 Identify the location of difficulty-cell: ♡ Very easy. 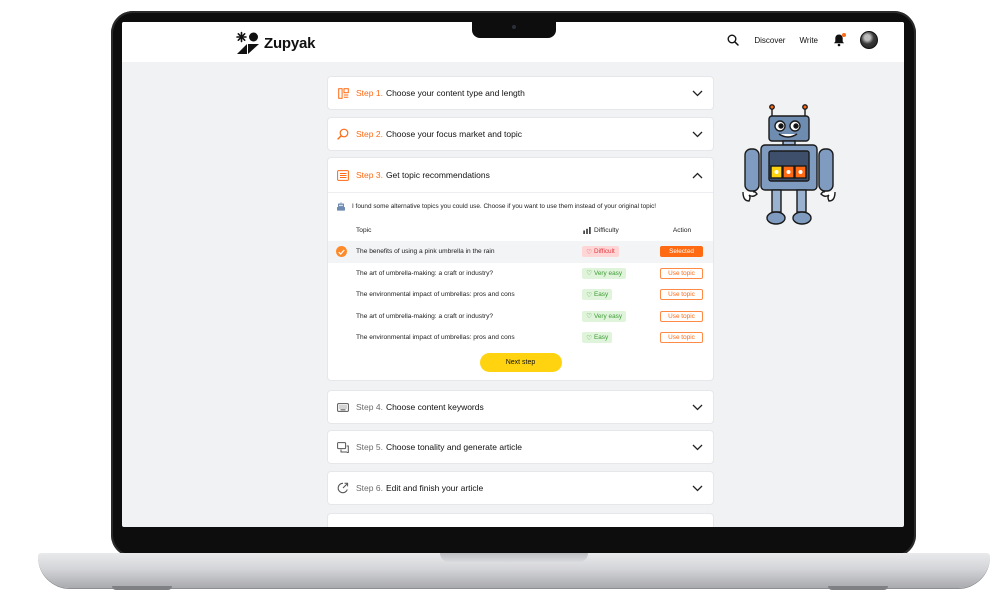
(617, 273).